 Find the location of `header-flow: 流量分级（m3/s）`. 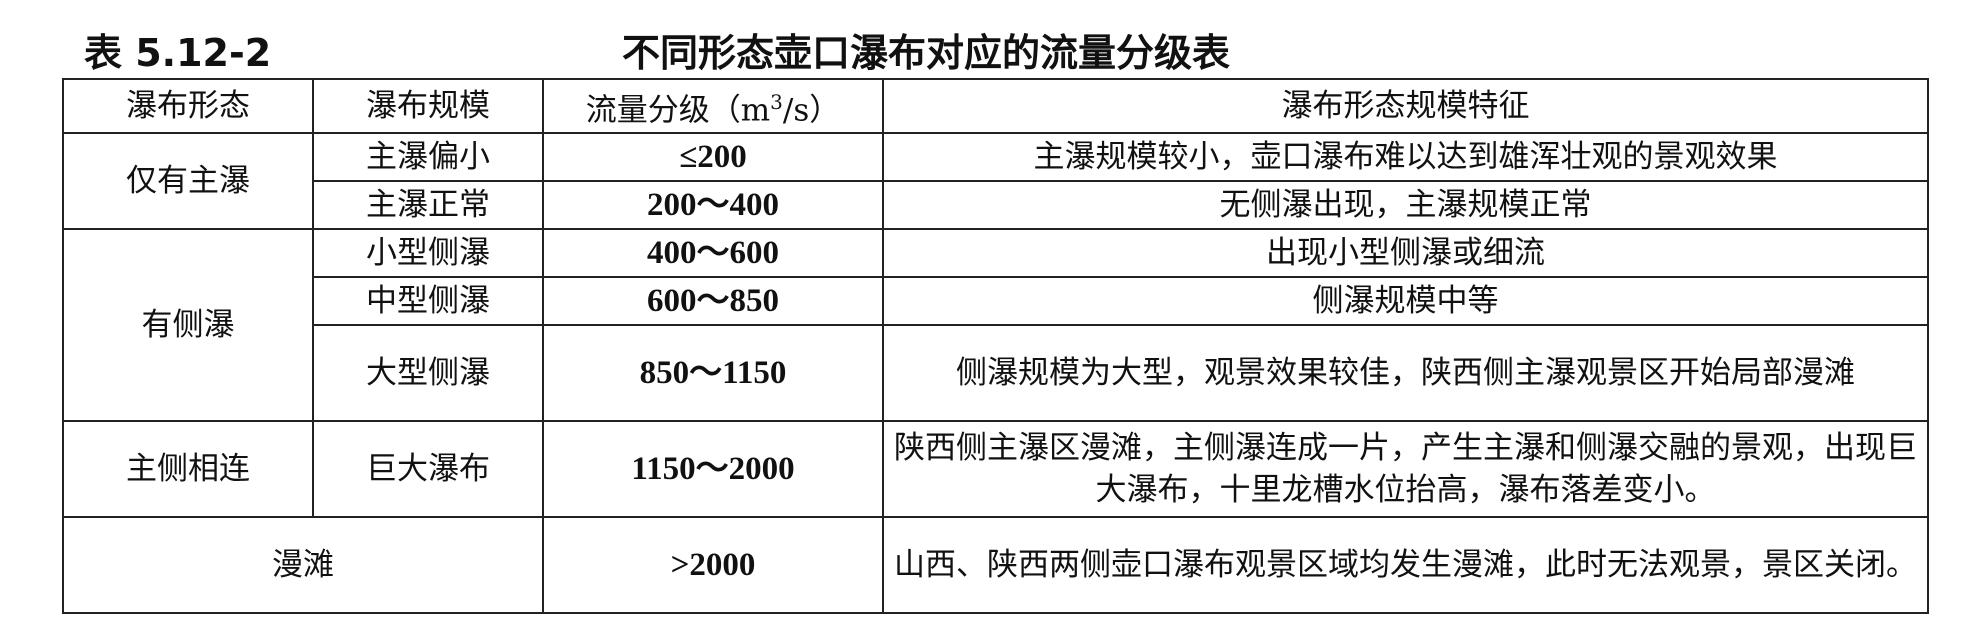

header-flow: 流量分级（m3/s） is located at coordinates (713, 106).